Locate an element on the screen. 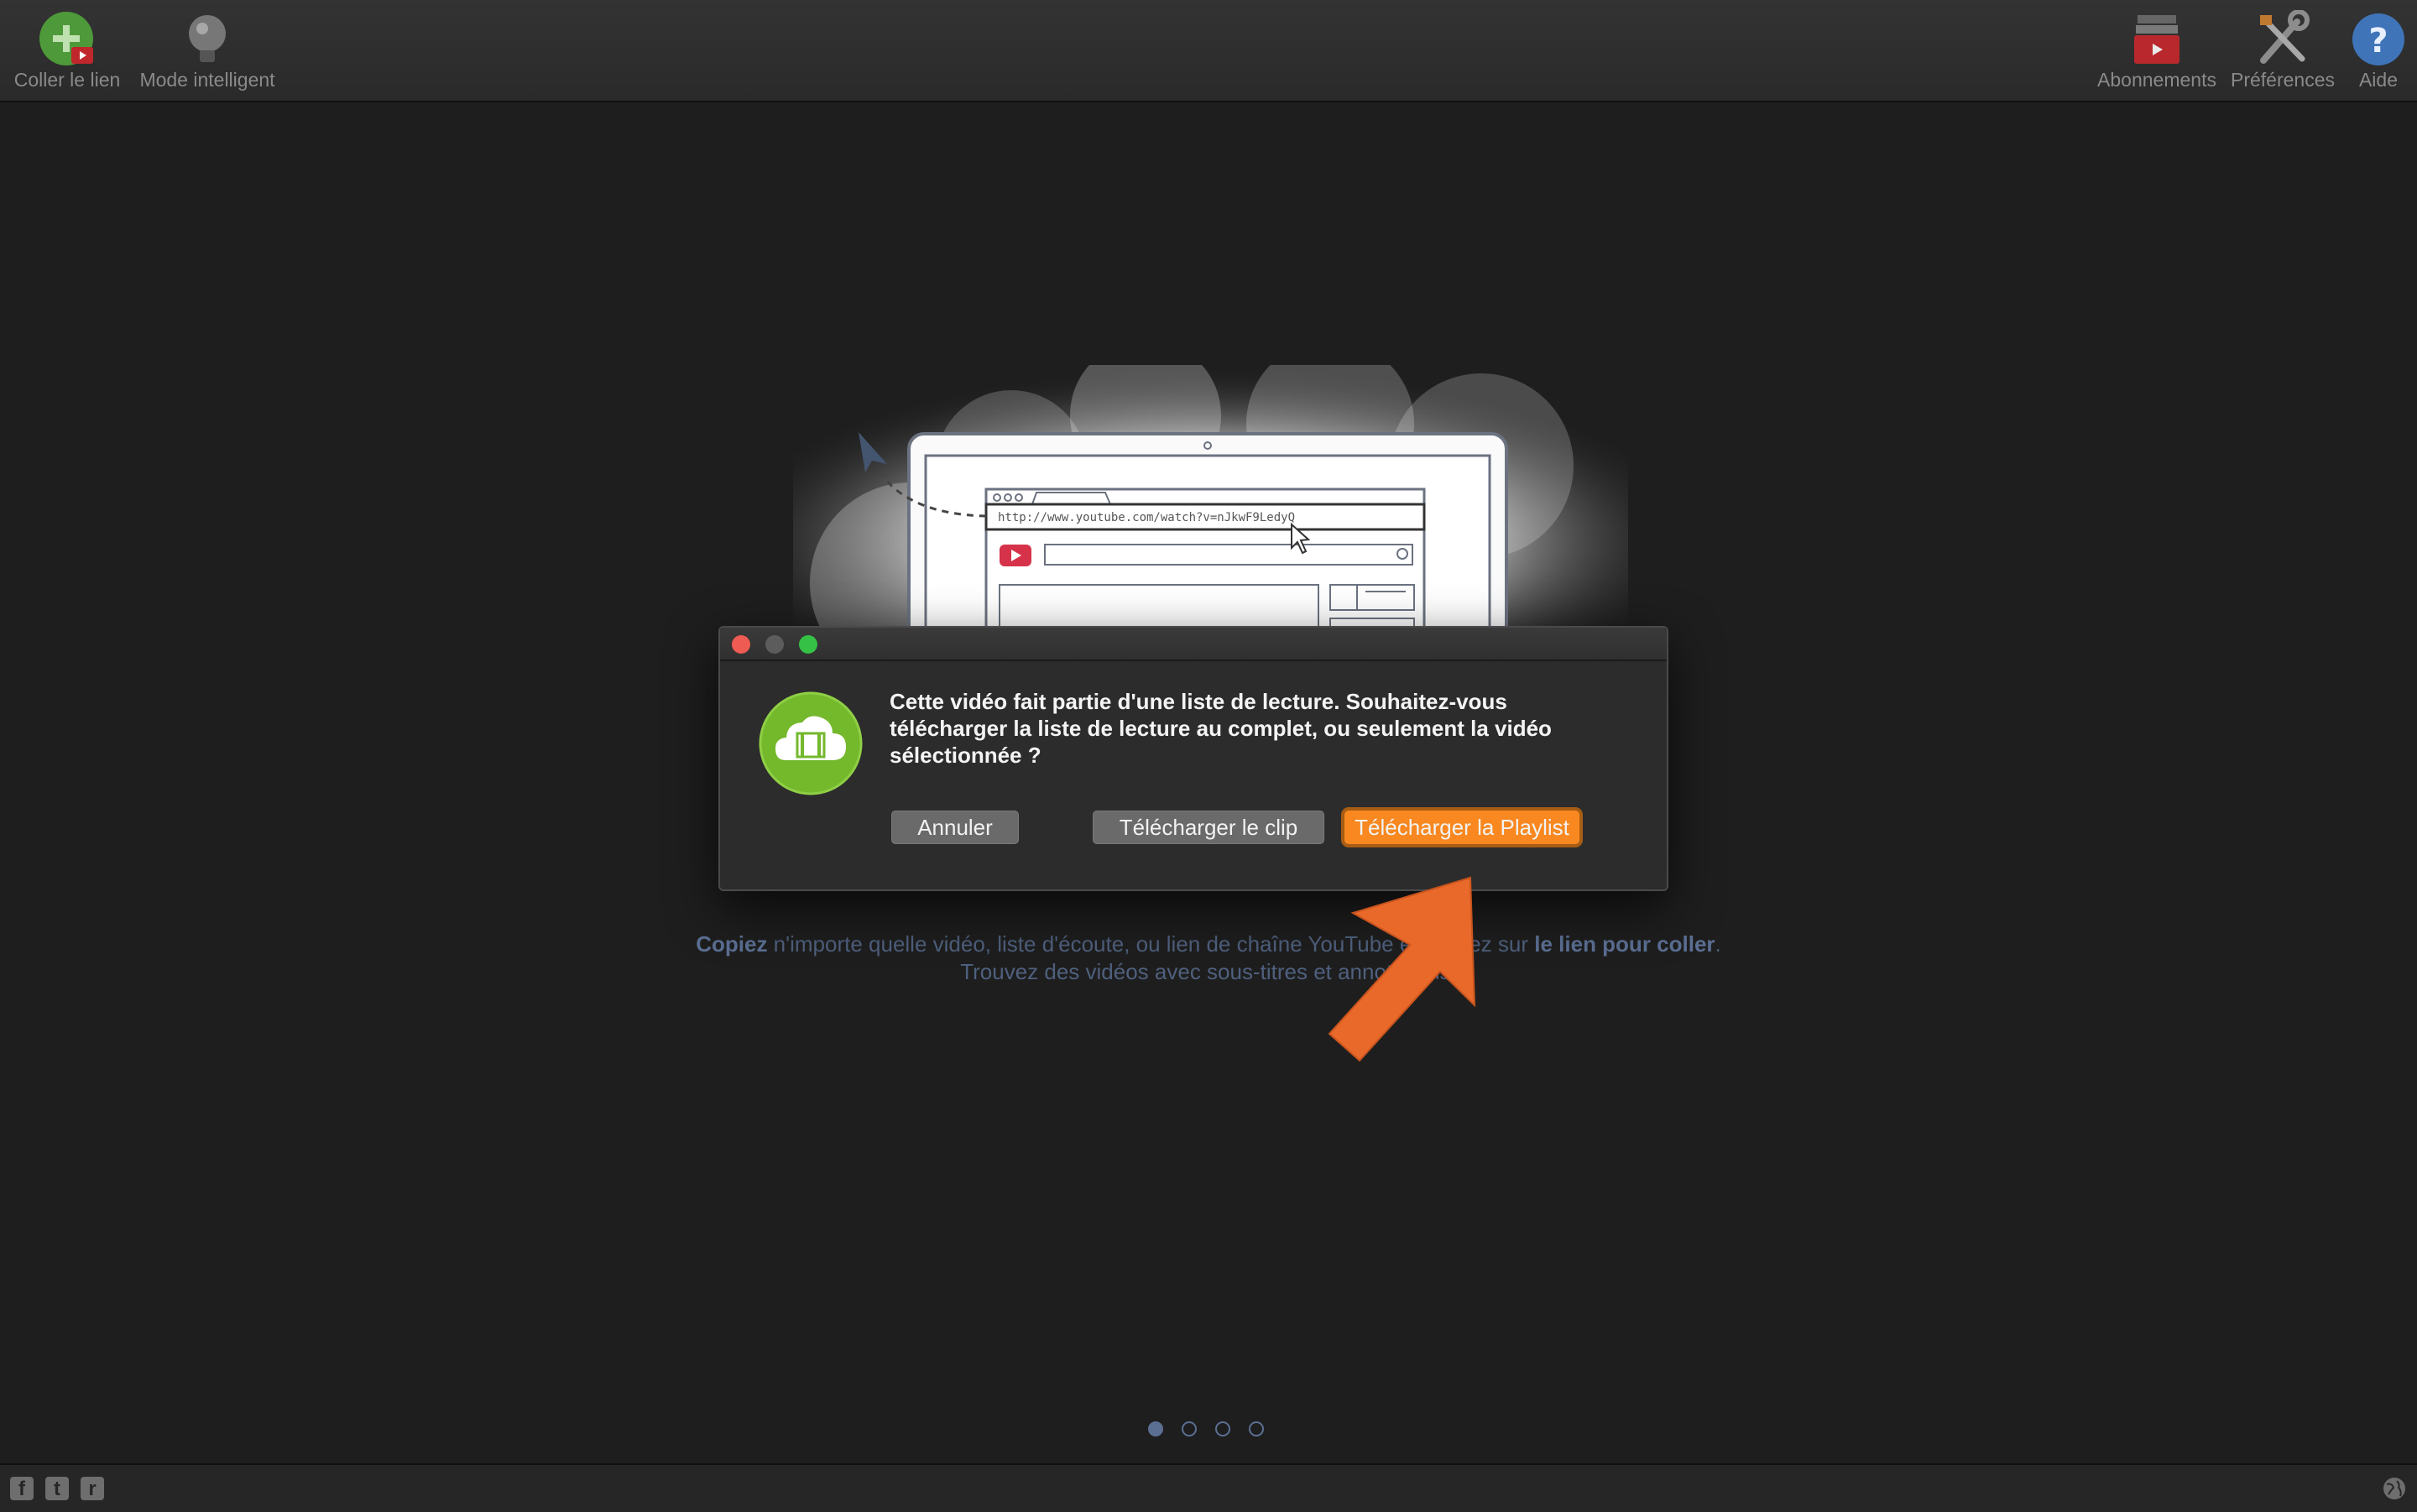  download-clip-button: Télécharger le clip is located at coordinates (1208, 828).